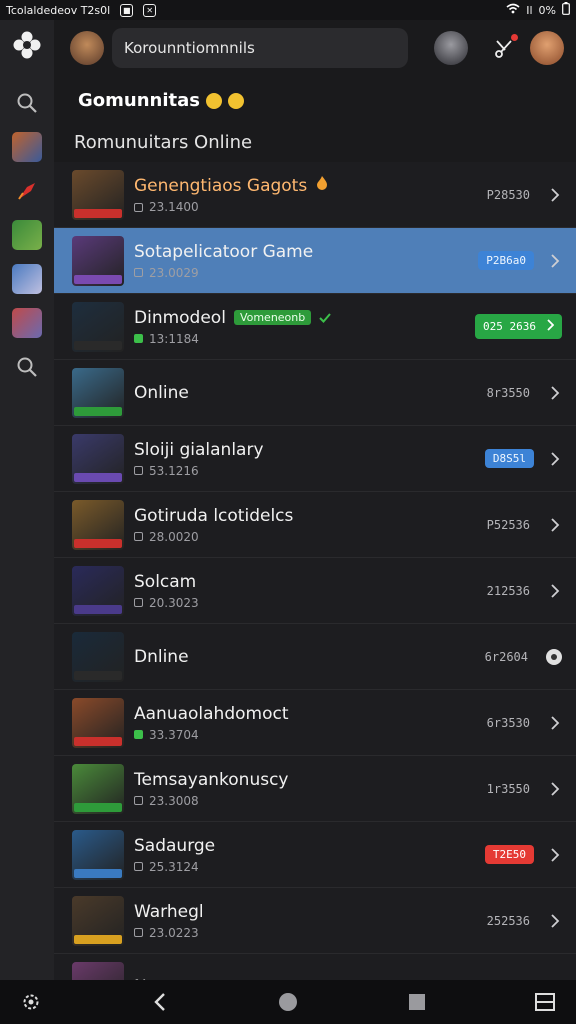 The image size is (576, 1024). I want to click on list-item: Temsayankonuscy 23.3008 1r3550, so click(315, 789).